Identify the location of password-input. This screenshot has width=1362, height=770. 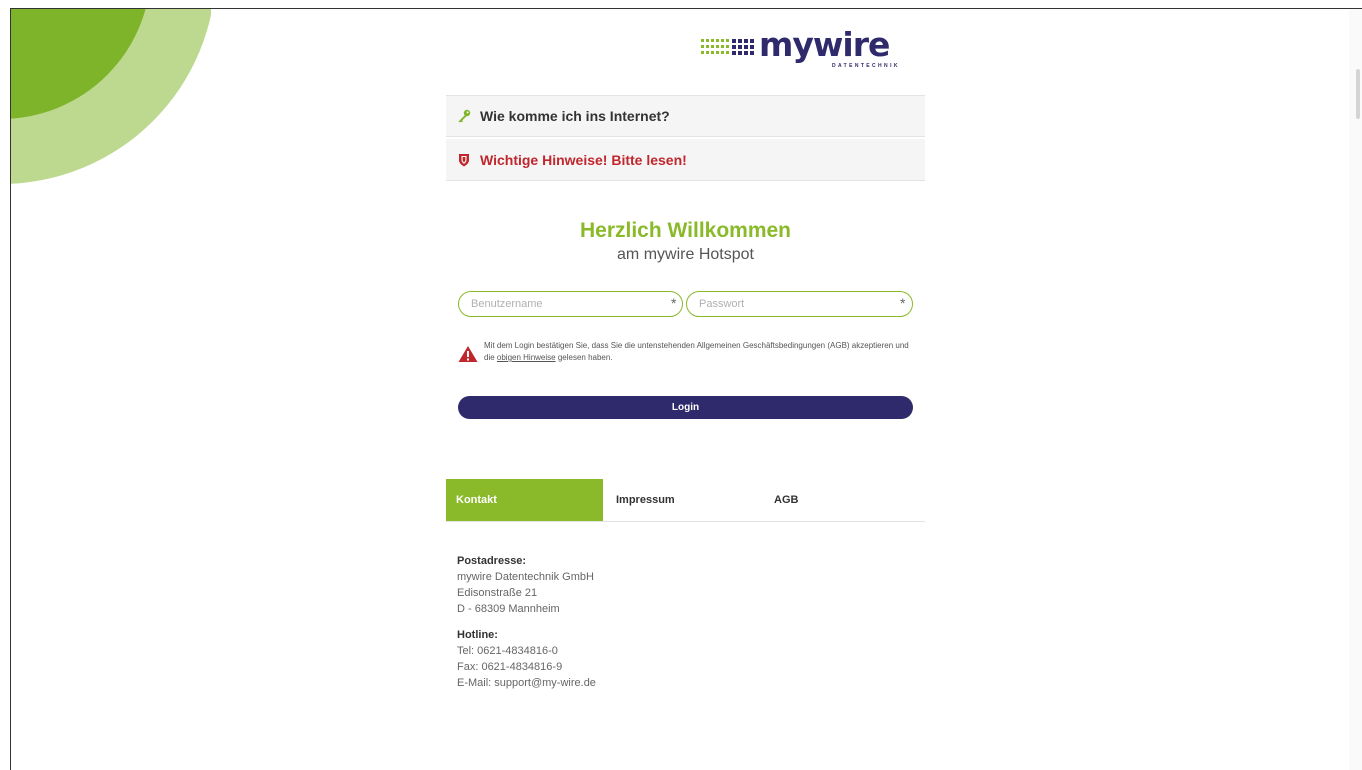
(799, 304).